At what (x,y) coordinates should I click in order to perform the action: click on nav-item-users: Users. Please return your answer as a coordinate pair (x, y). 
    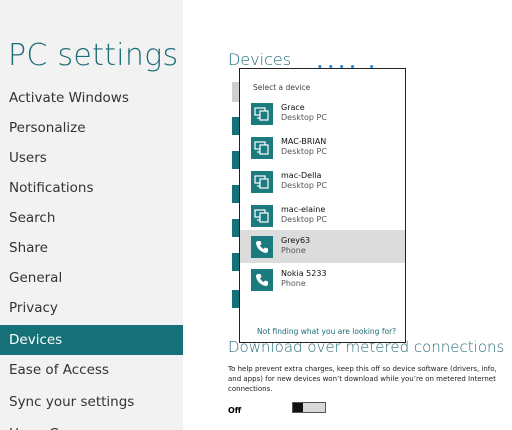
    Looking at the image, I should click on (91, 158).